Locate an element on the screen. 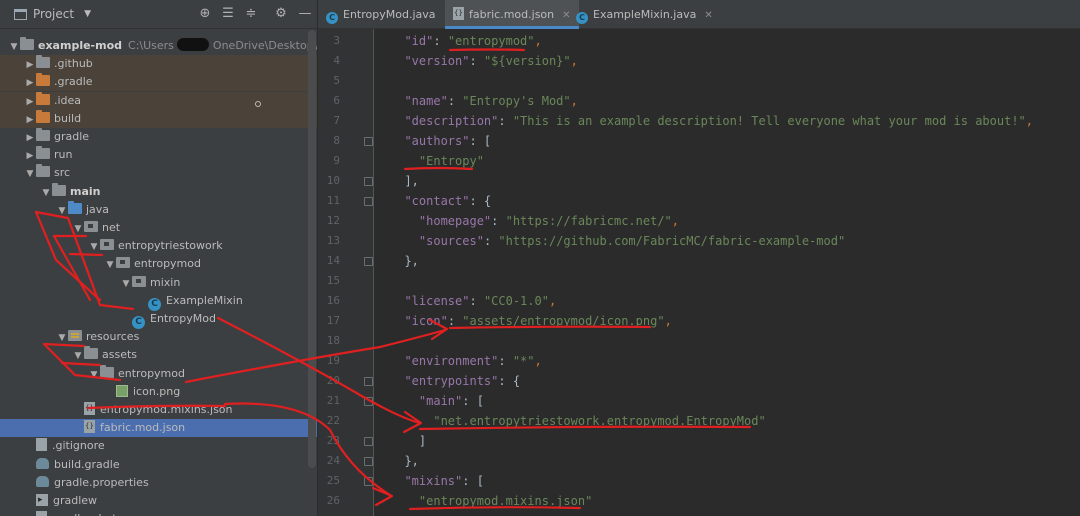 This screenshot has height=516, width=1080. tree-item: .gitignore is located at coordinates (158, 446).